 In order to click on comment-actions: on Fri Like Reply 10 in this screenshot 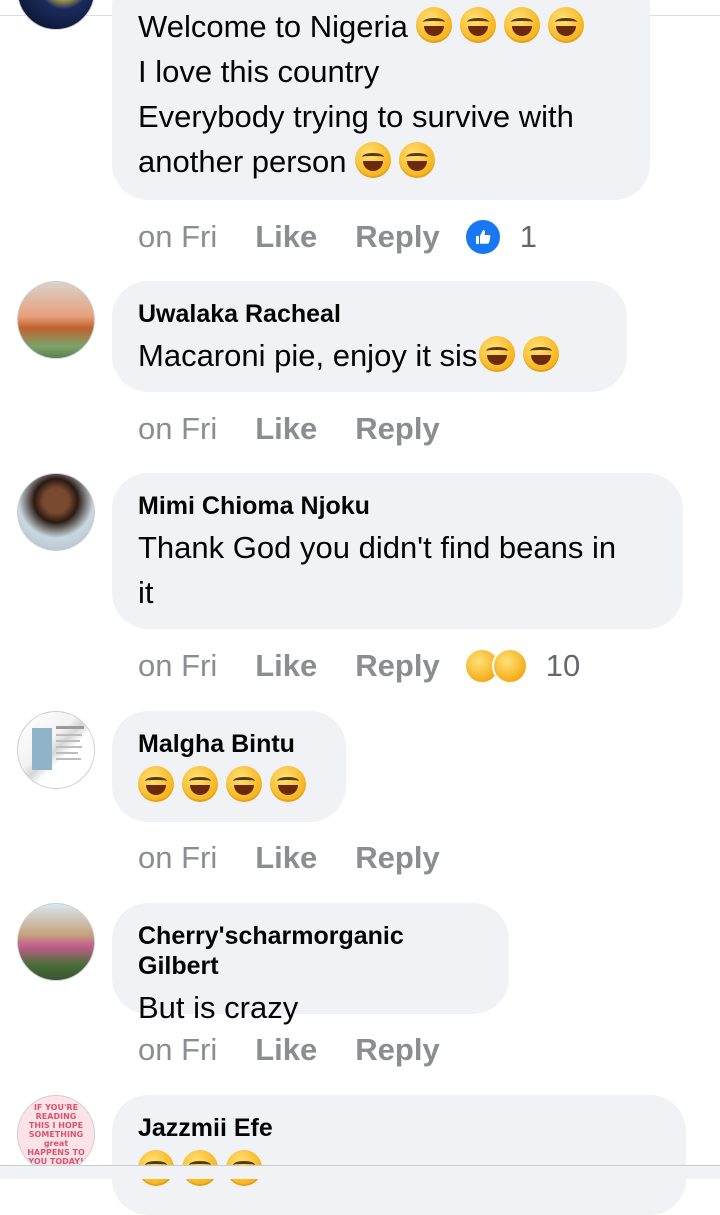, I will do `click(359, 666)`.